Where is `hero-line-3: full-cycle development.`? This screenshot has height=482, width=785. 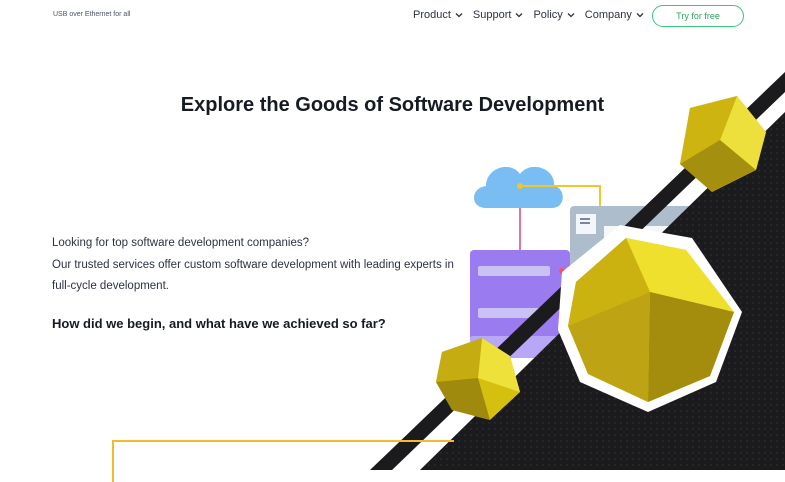 hero-line-3: full-cycle development. is located at coordinates (110, 286).